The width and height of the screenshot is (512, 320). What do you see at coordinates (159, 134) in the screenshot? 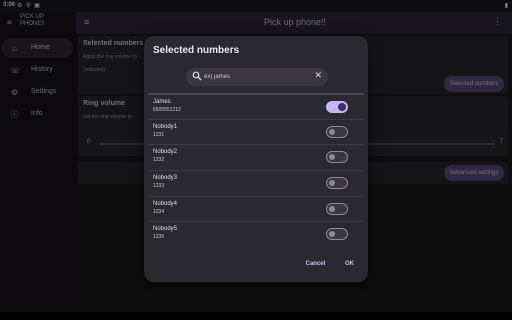
I see `contact-number: 1231` at bounding box center [159, 134].